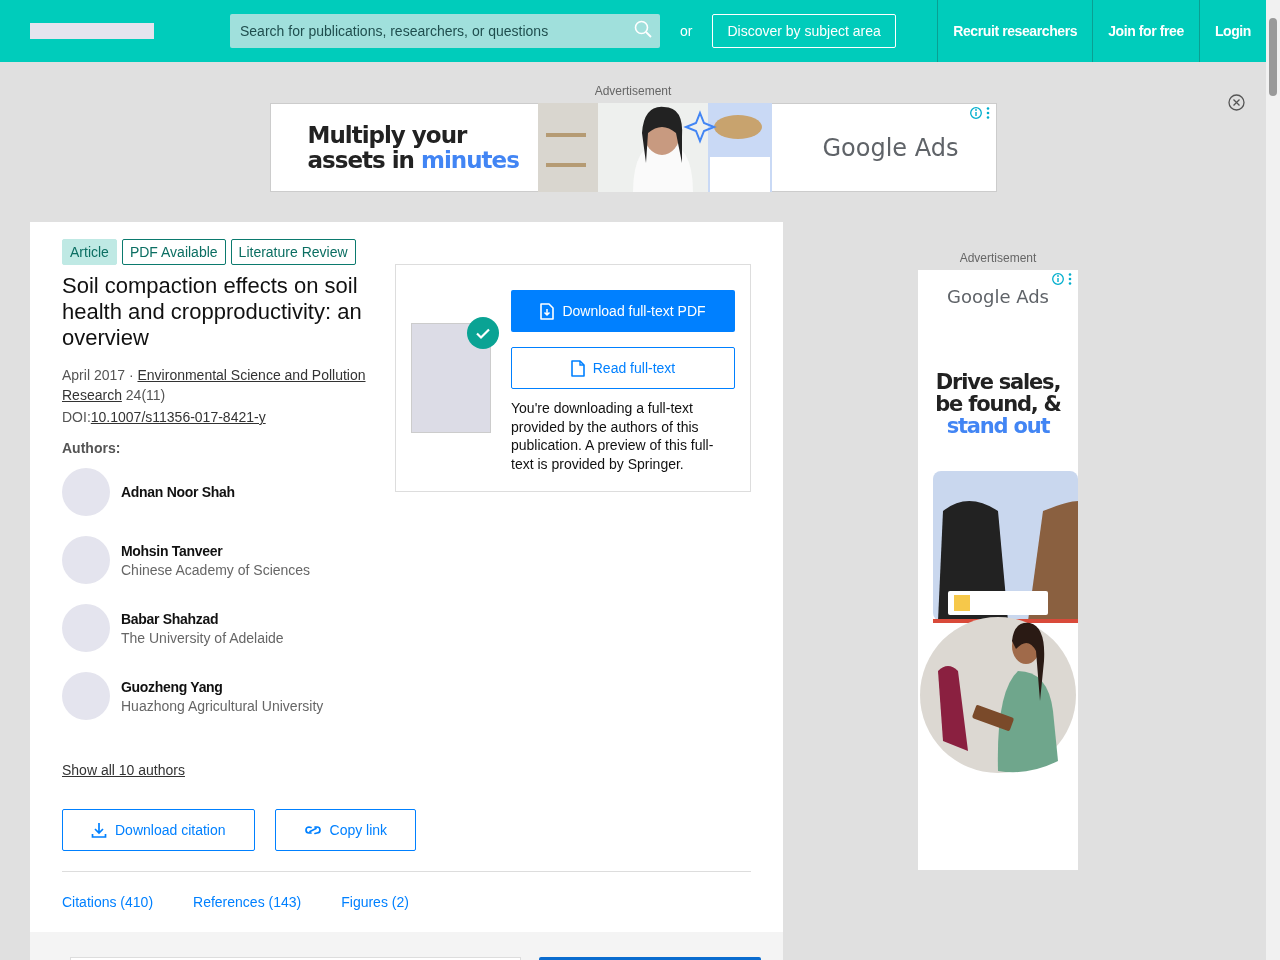 The image size is (1280, 960). What do you see at coordinates (214, 385) in the screenshot?
I see `publication-info: April 2017 · Environmental Science and Pollution Research 24(11)` at bounding box center [214, 385].